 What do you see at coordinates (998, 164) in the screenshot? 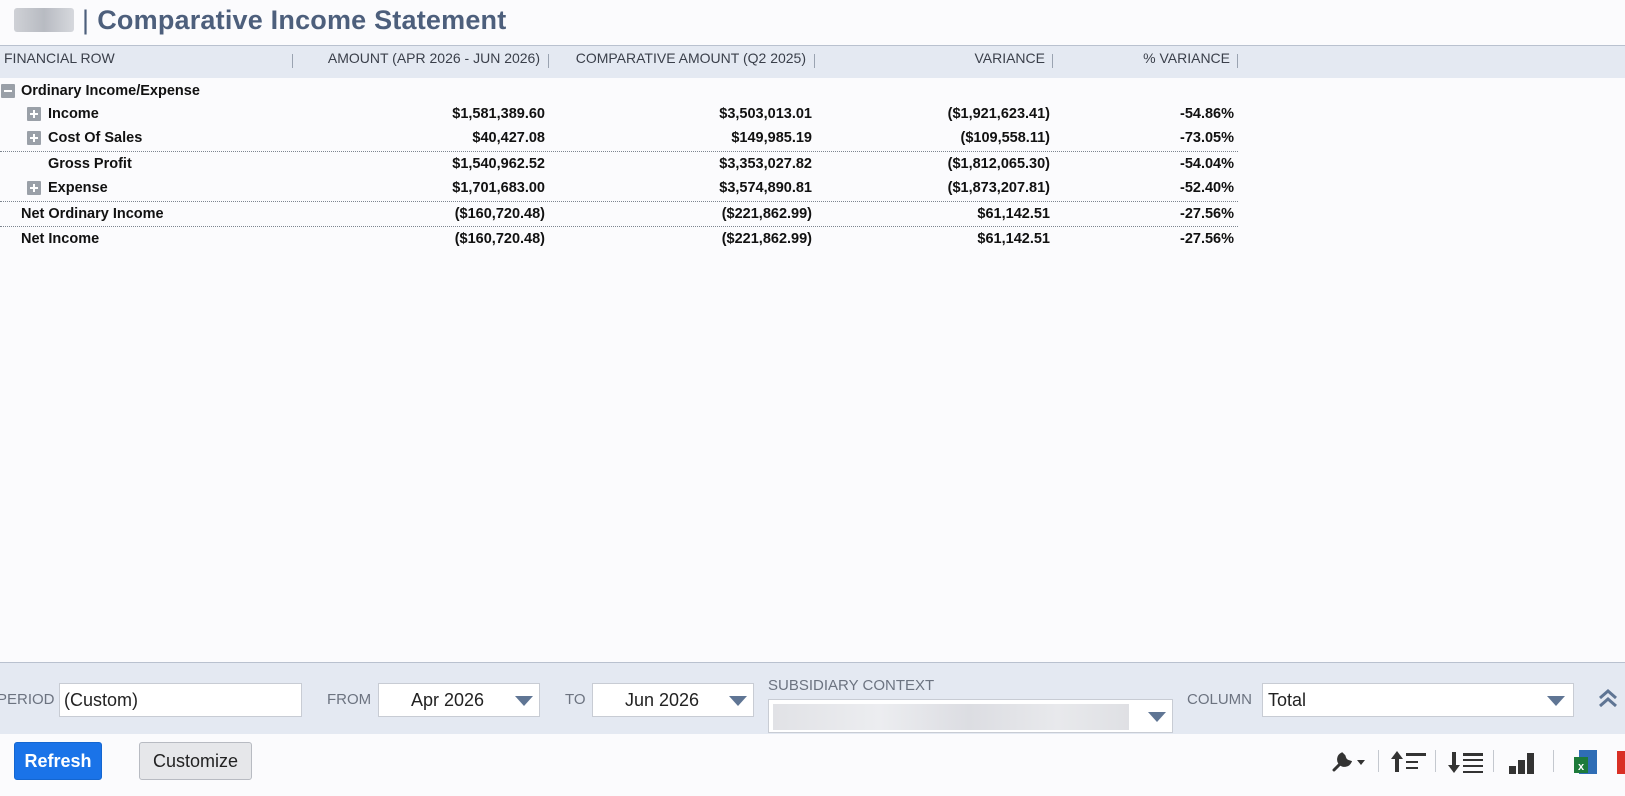
I see `variance-cell: ($1,812,065.30)` at bounding box center [998, 164].